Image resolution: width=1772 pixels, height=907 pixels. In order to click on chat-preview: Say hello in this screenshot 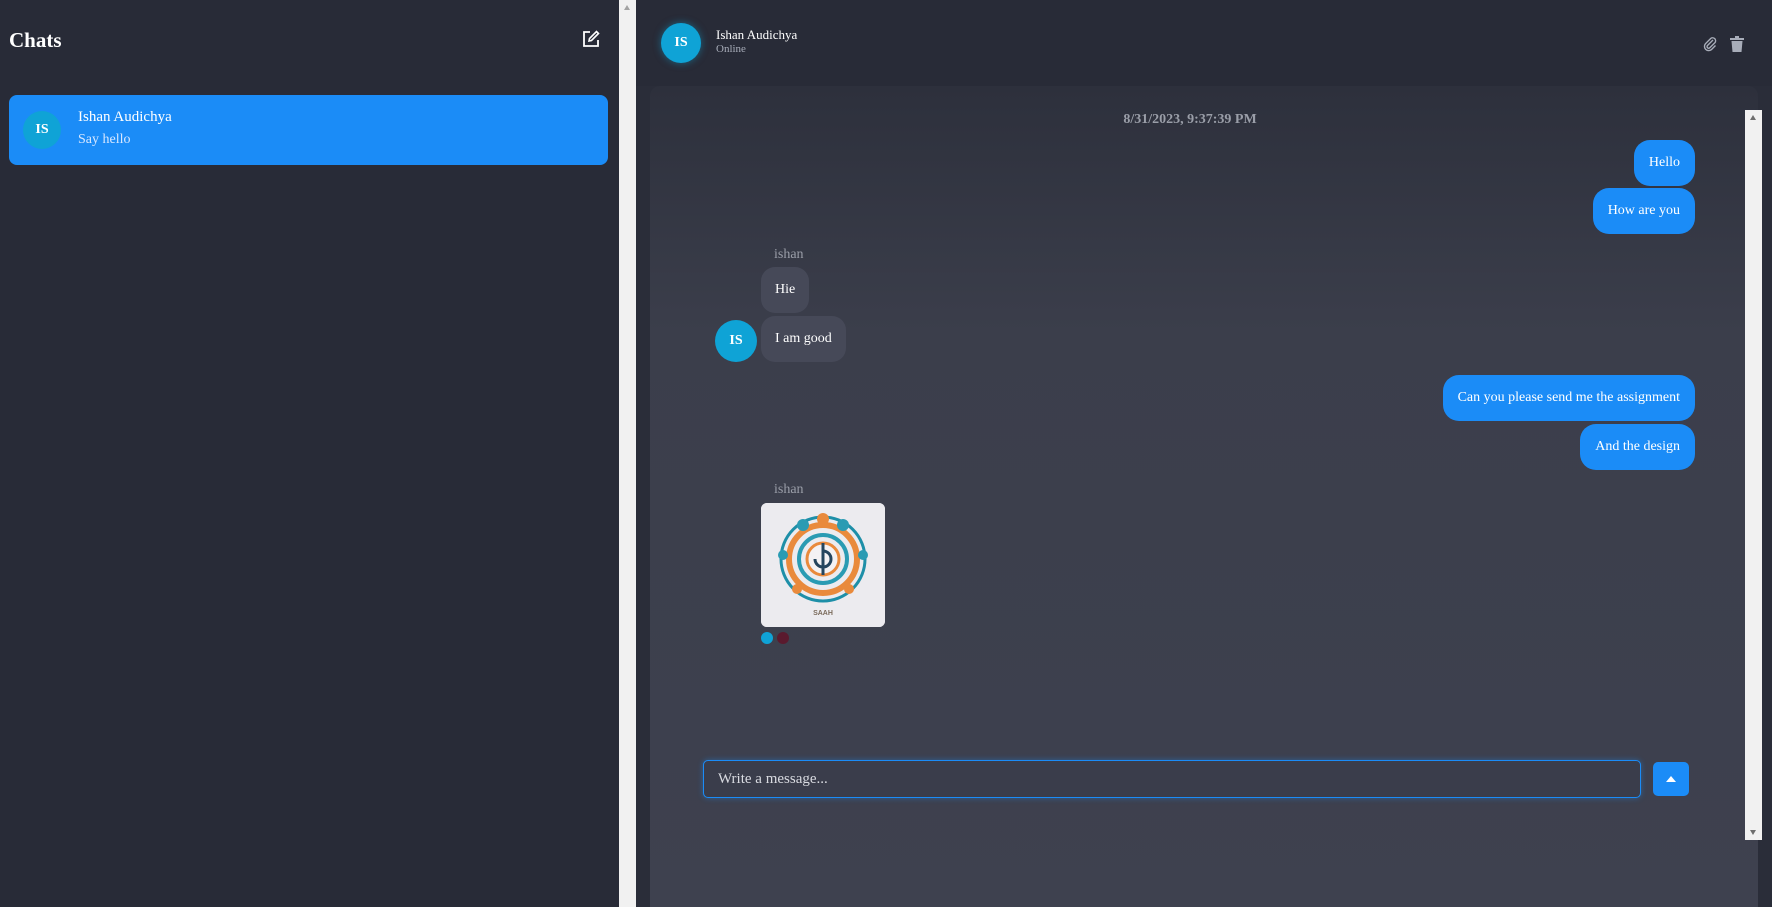, I will do `click(104, 139)`.